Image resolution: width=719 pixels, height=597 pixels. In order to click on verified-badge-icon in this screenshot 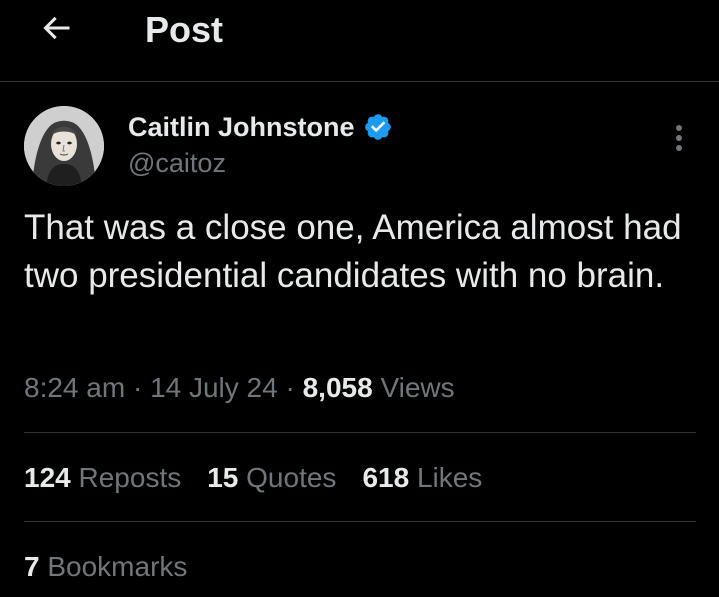, I will do `click(378, 127)`.